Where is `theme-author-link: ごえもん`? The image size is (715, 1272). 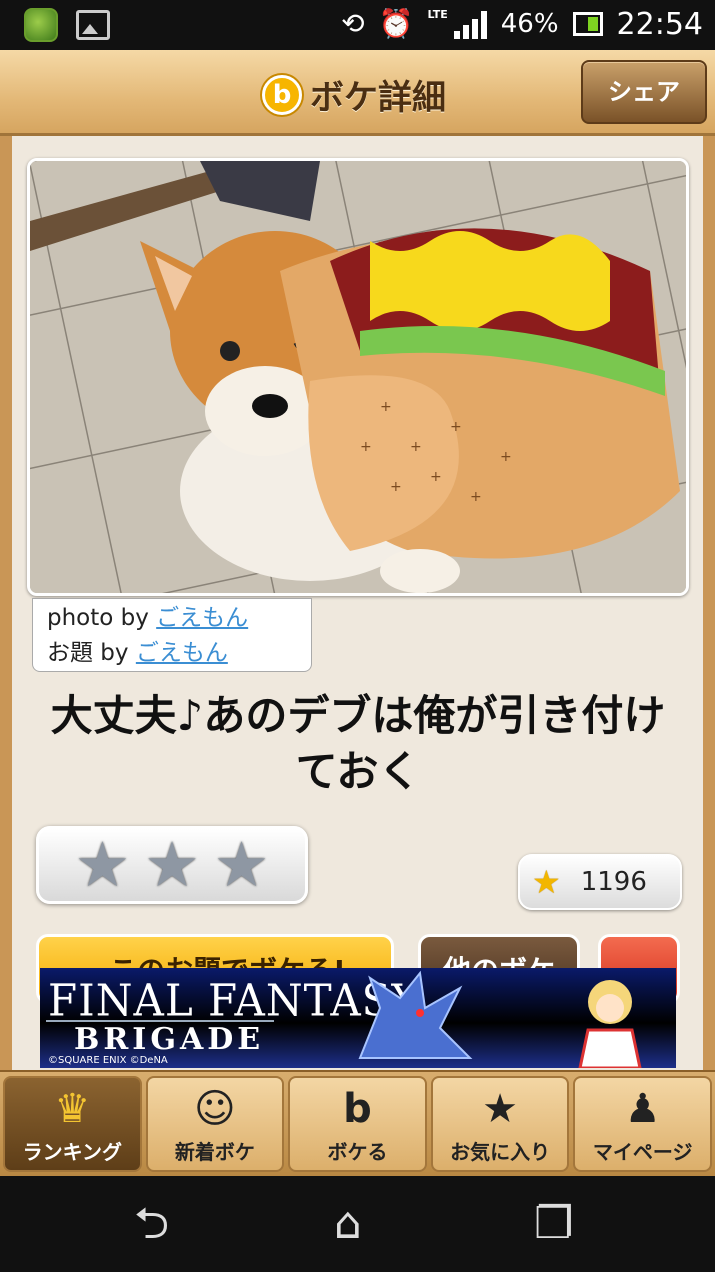
theme-author-link: ごえもん is located at coordinates (182, 653).